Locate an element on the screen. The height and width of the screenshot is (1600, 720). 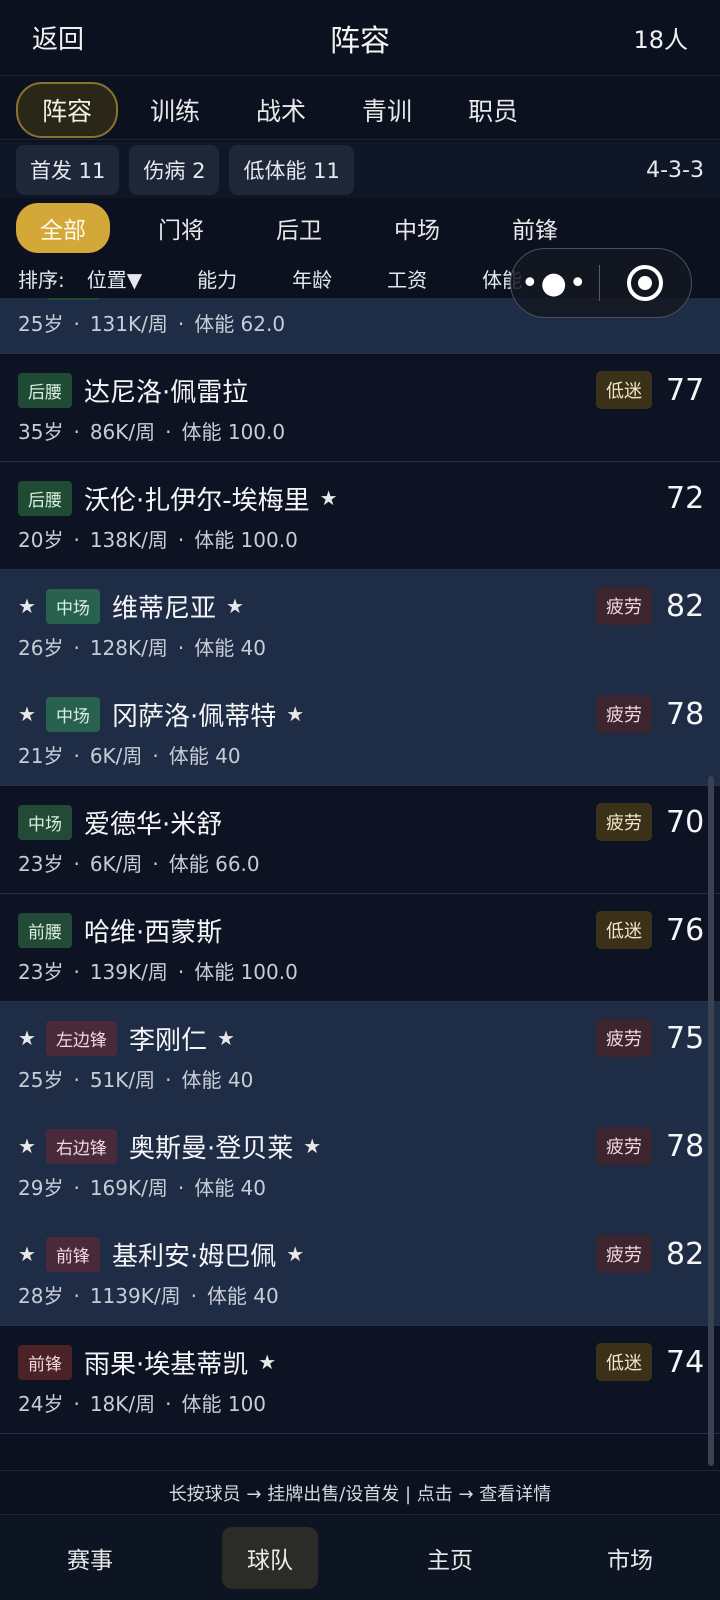
player-name: 冈萨洛·佩蒂特 is located at coordinates (194, 716).